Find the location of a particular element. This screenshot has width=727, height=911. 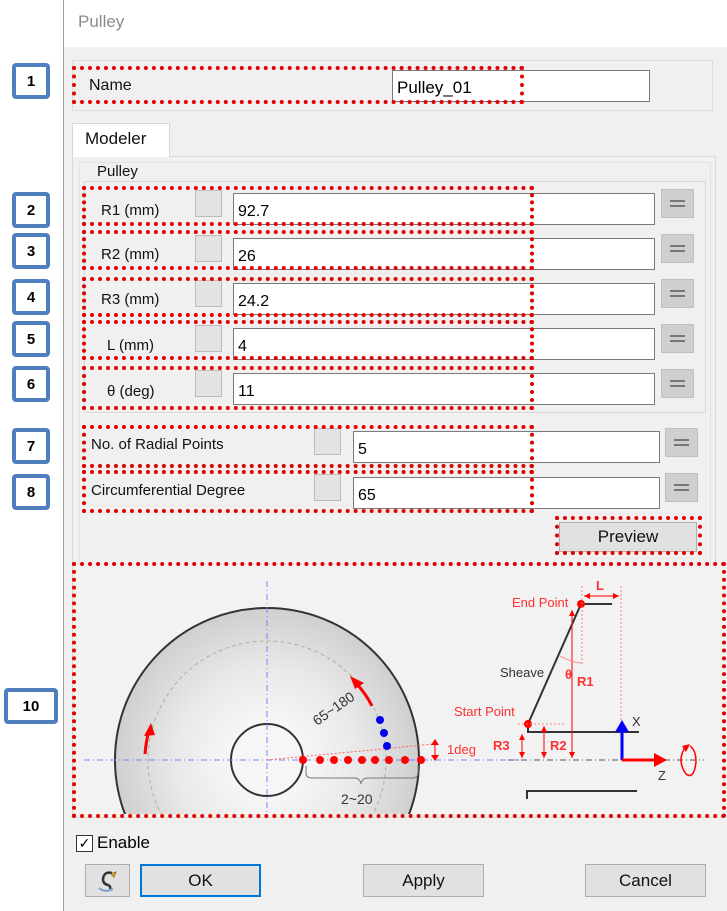

apply-button: Apply is located at coordinates (423, 880).